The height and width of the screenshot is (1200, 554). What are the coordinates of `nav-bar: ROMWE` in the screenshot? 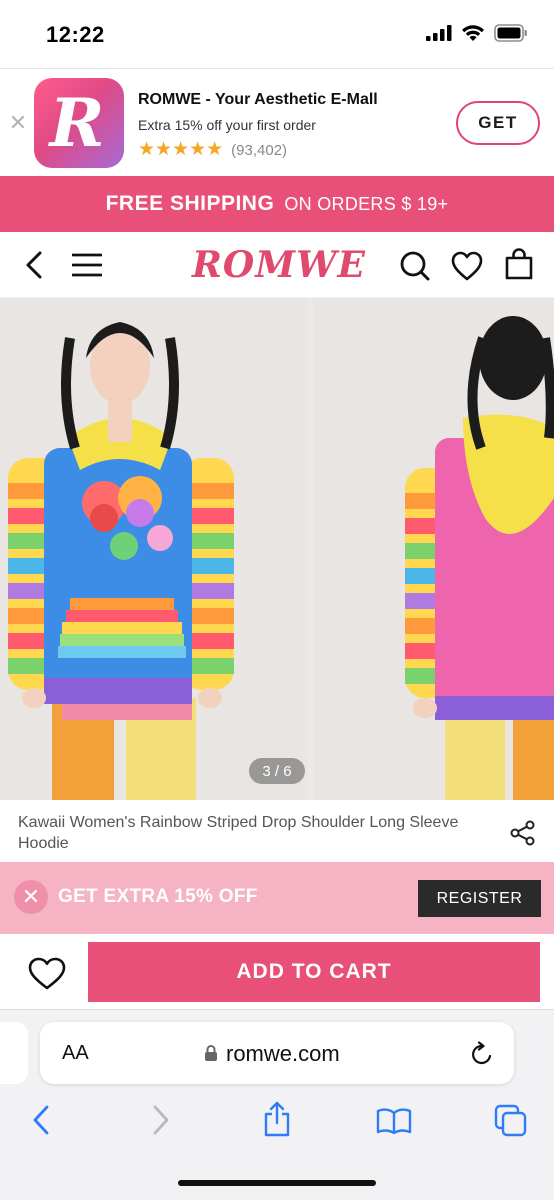 It's located at (277, 265).